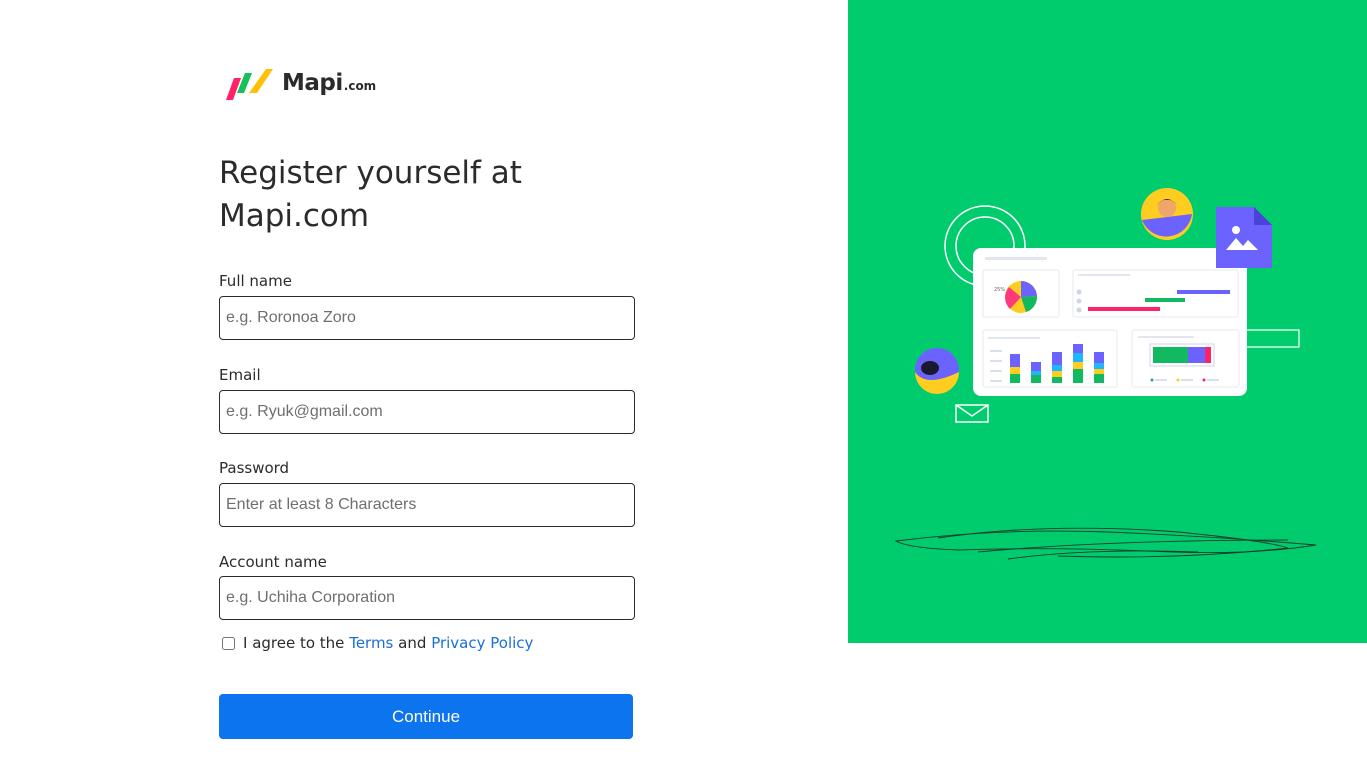  Describe the element at coordinates (254, 468) in the screenshot. I see `password-label: Password` at that location.